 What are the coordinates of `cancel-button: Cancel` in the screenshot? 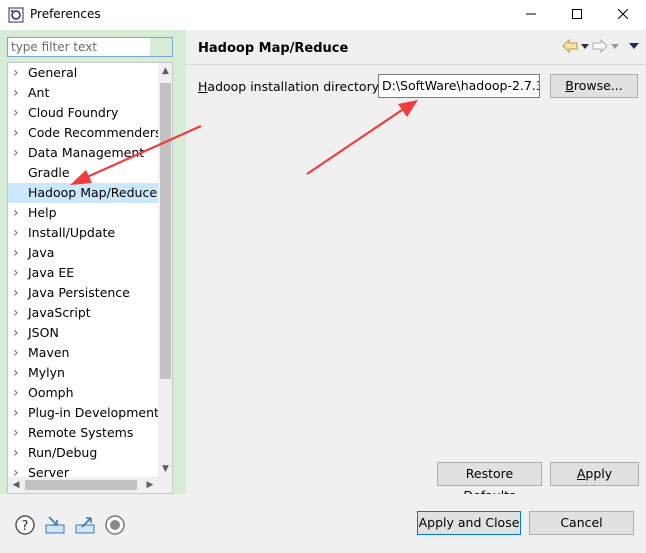 It's located at (581, 523).